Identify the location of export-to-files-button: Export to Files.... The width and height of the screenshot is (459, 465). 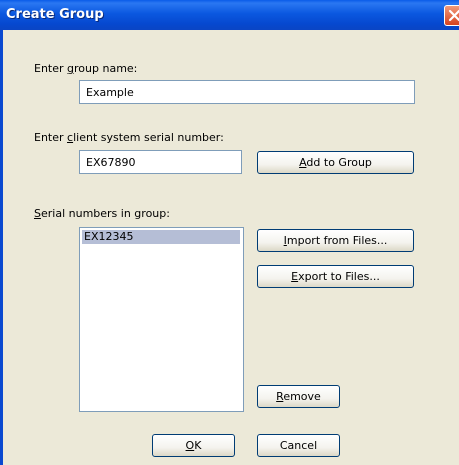
(335, 276).